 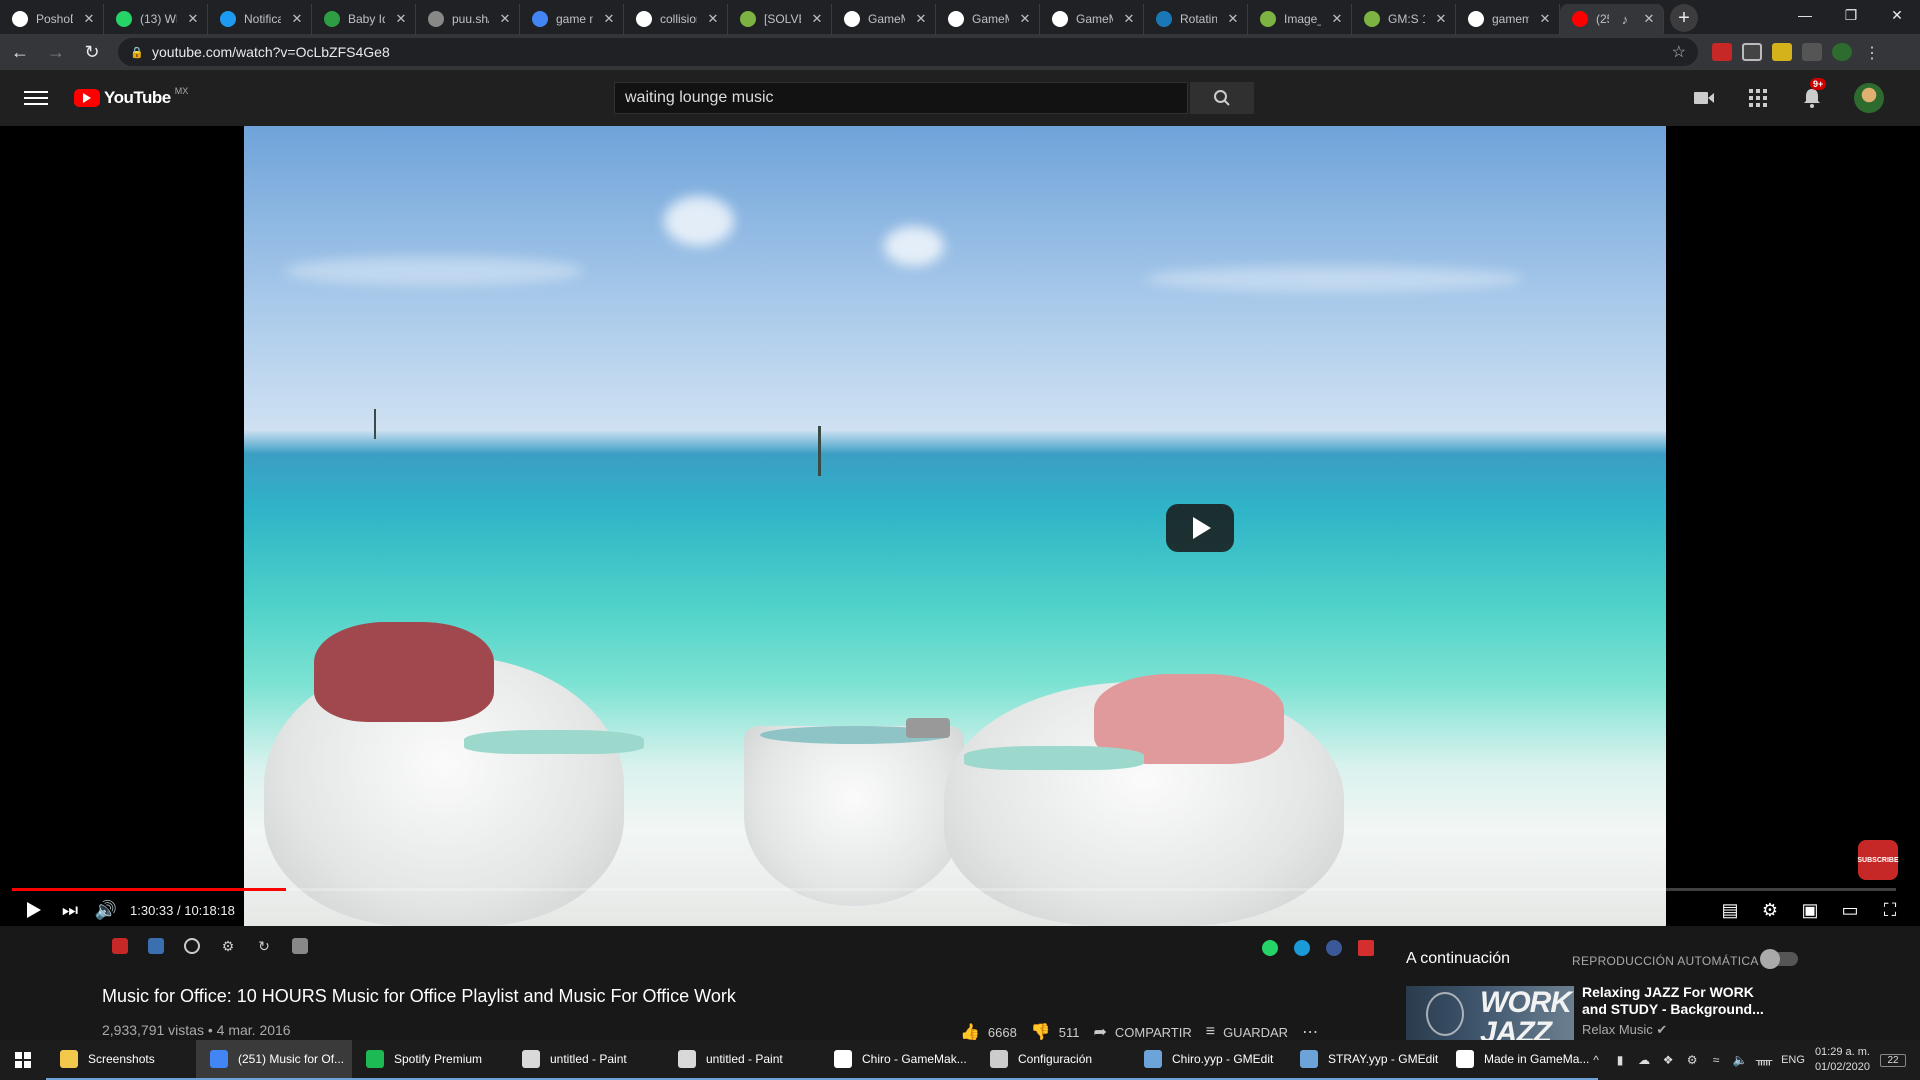 What do you see at coordinates (1764, 1060) in the screenshot?
I see `bluetooth-icon: ᚅ` at bounding box center [1764, 1060].